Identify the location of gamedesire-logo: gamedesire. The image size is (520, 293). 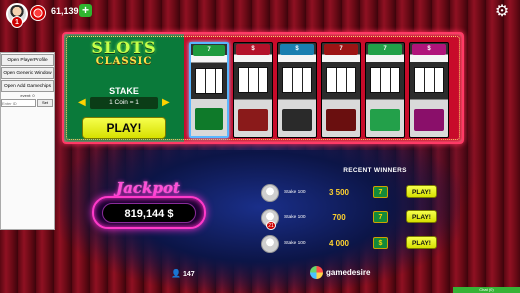
(344, 273).